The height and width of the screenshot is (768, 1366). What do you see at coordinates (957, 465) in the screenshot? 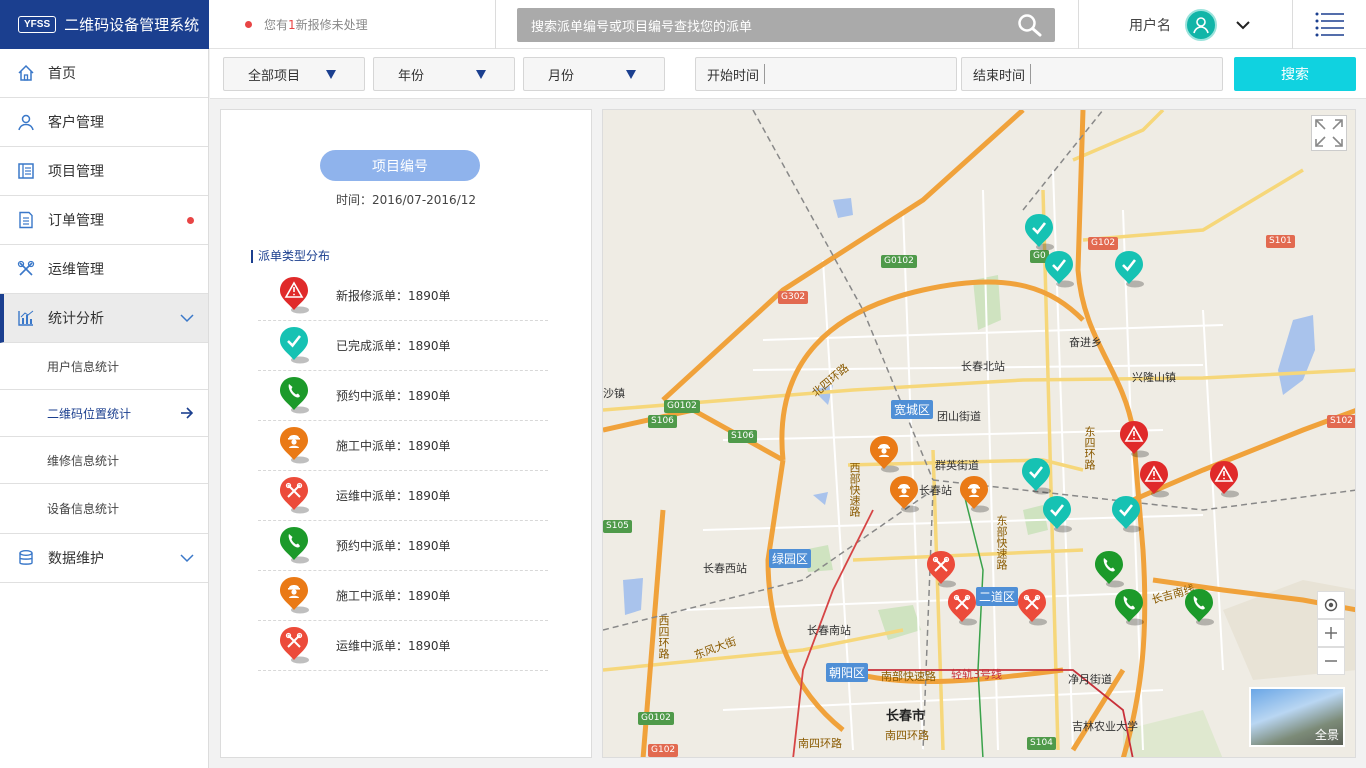
I see `map-label: 群英街道` at bounding box center [957, 465].